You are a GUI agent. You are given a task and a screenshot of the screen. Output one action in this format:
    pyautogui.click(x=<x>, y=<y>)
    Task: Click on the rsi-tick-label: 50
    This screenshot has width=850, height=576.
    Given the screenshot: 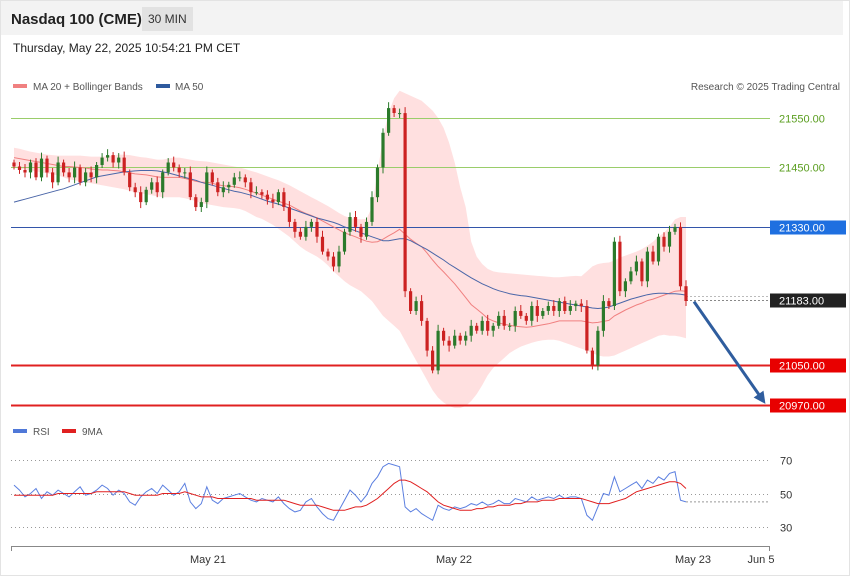 What is the action you would take?
    pyautogui.click(x=786, y=496)
    